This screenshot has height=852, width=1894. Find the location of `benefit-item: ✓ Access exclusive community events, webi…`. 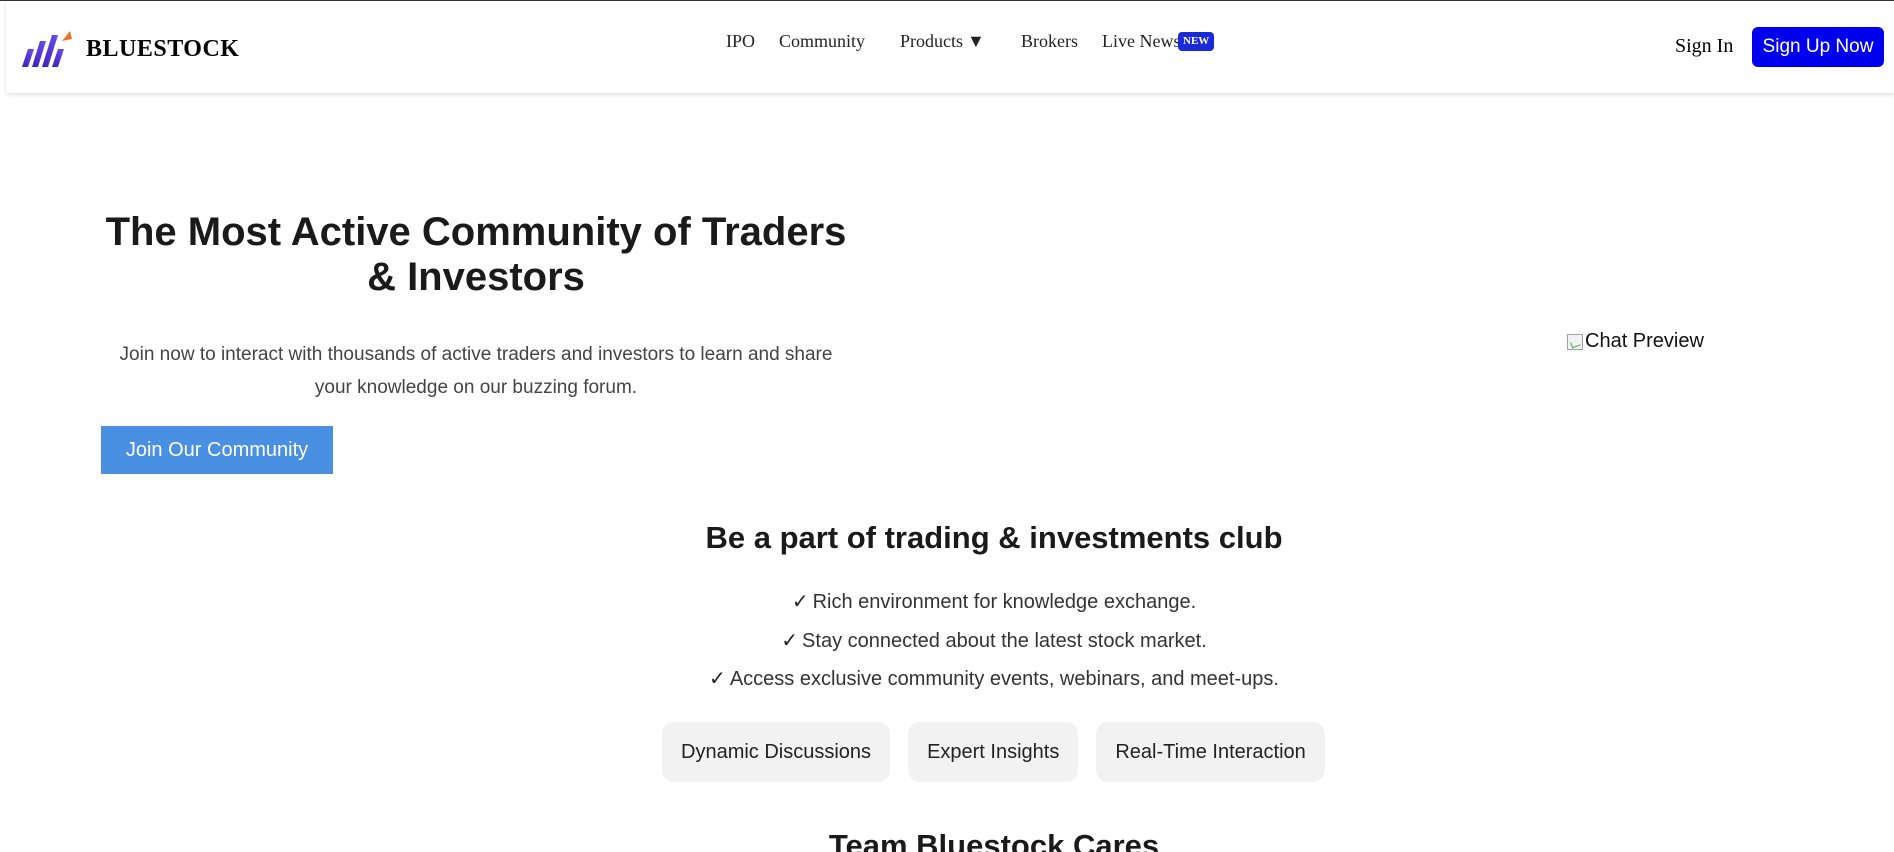

benefit-item: ✓ Access exclusive community events, webi… is located at coordinates (947, 683).